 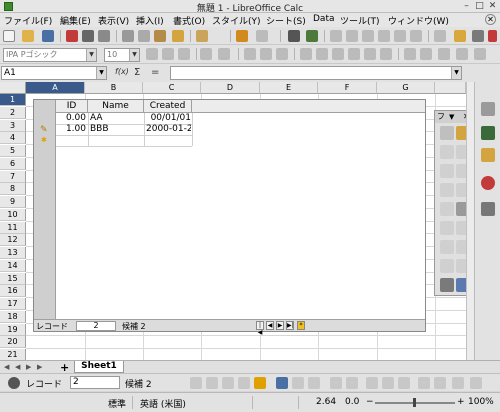 What do you see at coordinates (113, 20) in the screenshot?
I see `menu-view: 表示(V)` at bounding box center [113, 20].